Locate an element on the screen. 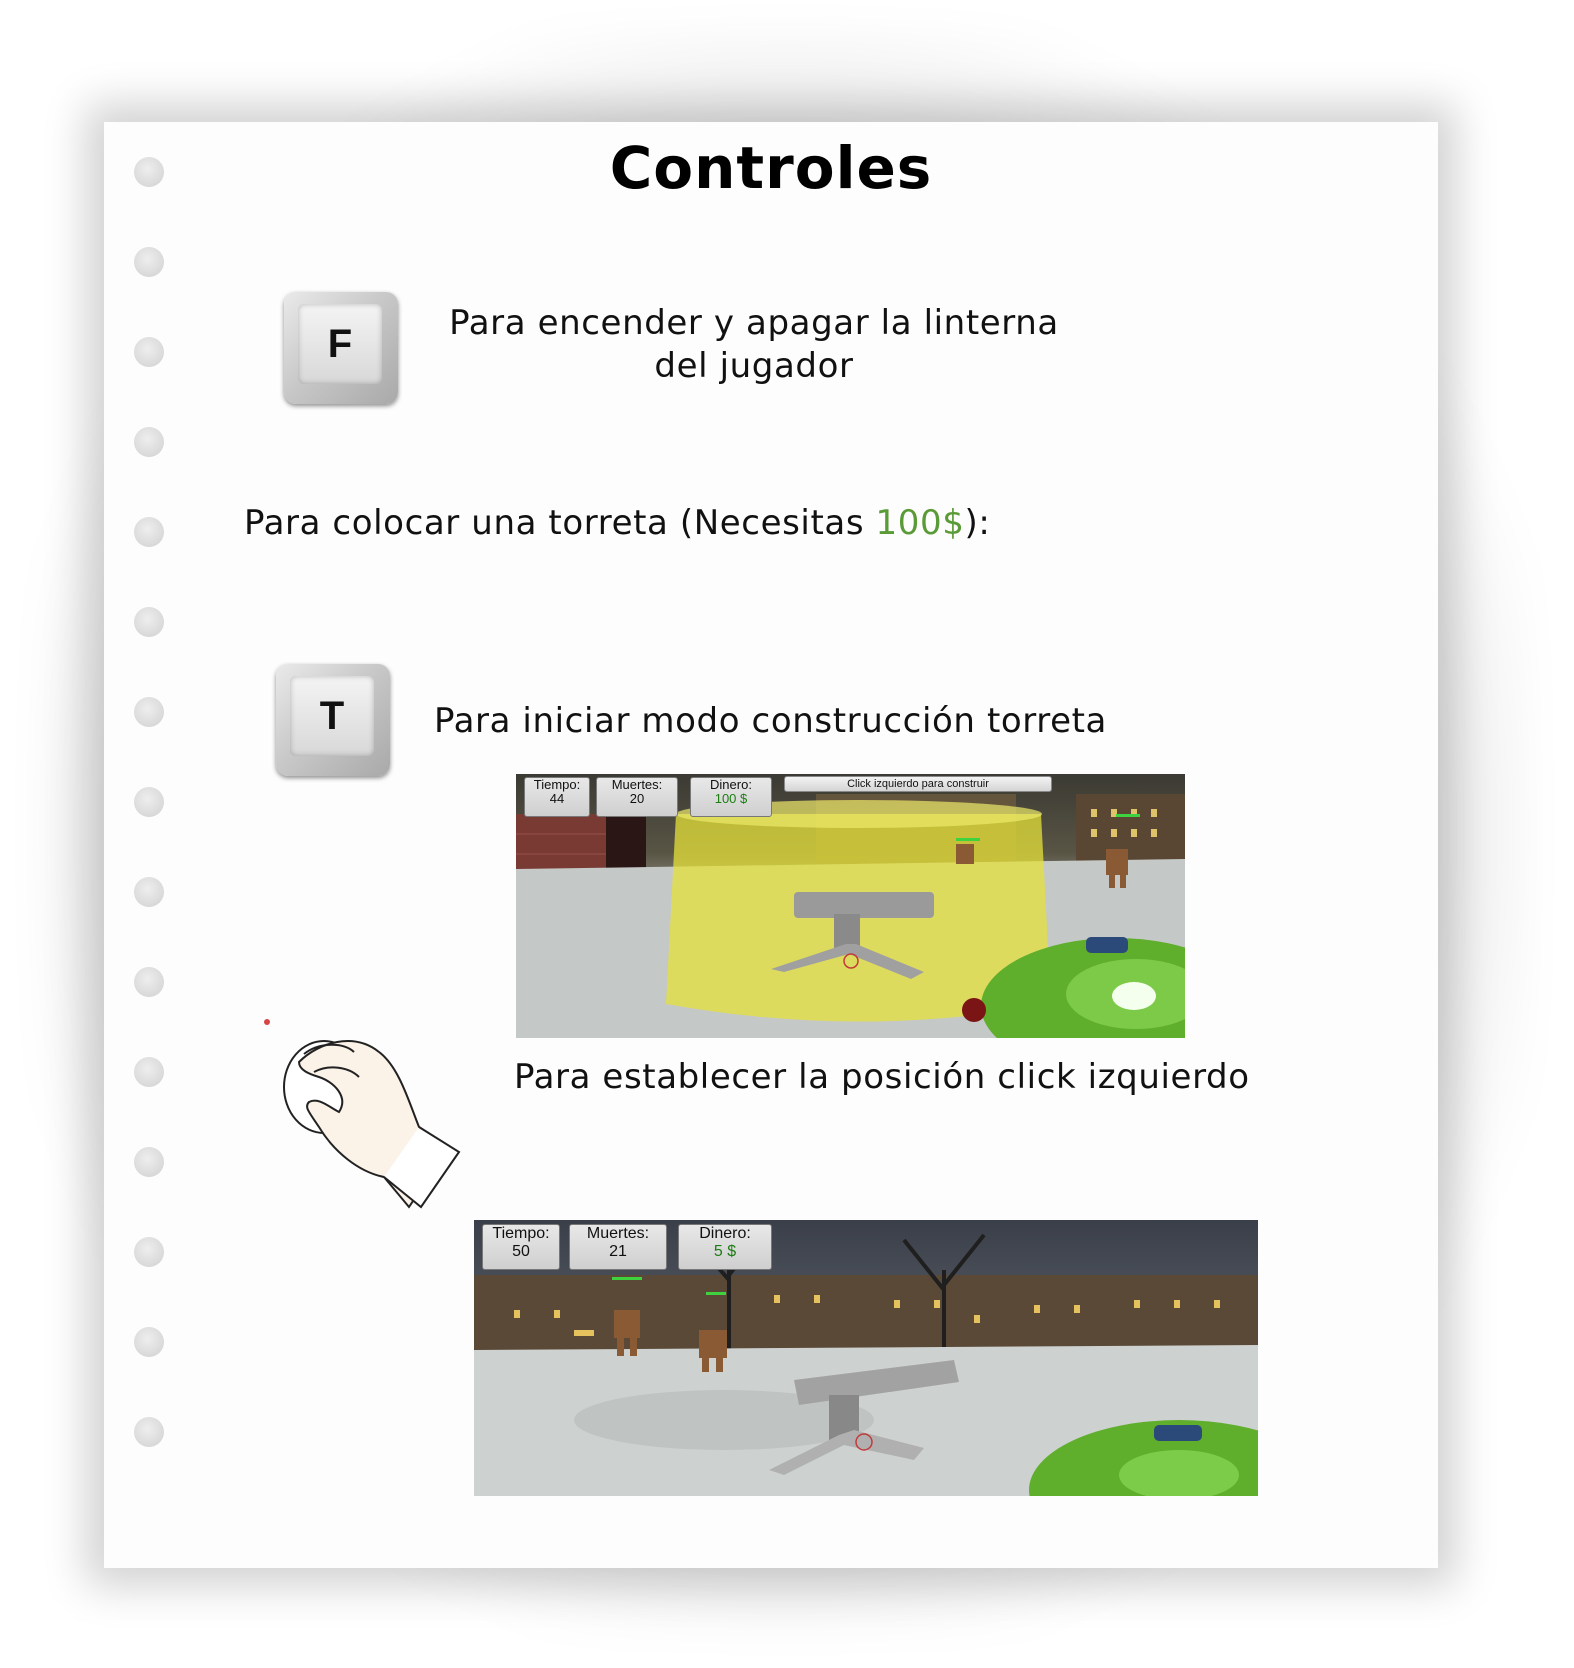 This screenshot has width=1574, height=1668. hud-money: Dinero: 100 $ is located at coordinates (731, 797).